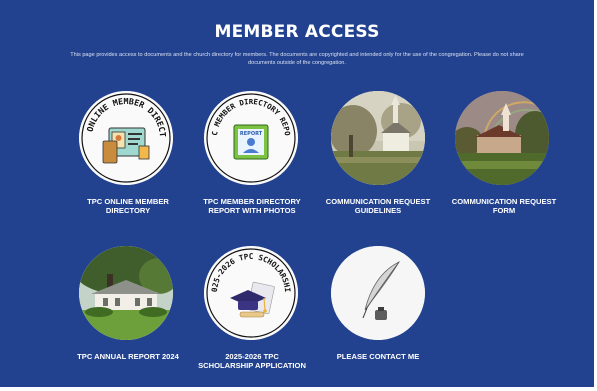 This screenshot has height=391, width=597. Describe the element at coordinates (502, 138) in the screenshot. I see `church-rainbow-image` at that location.